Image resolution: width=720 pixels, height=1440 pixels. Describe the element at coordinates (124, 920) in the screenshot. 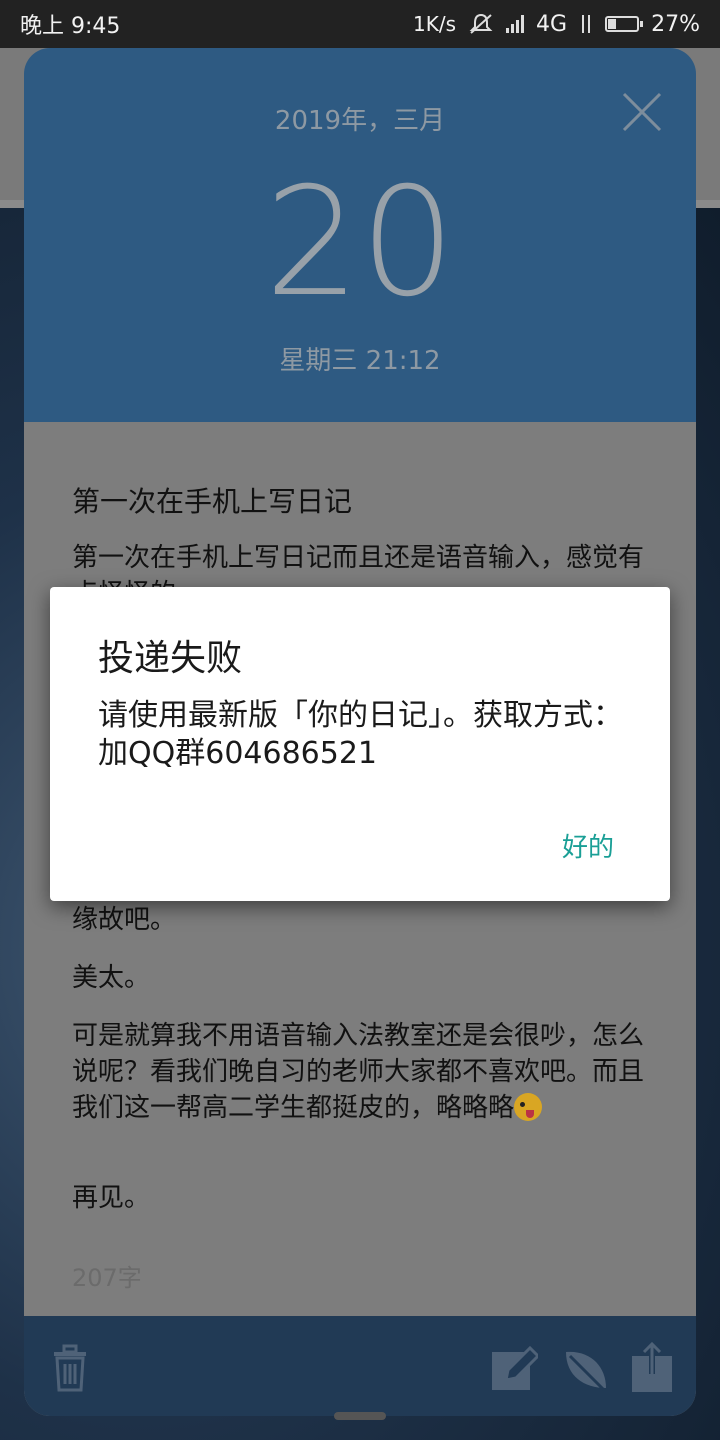

I see `diary-paragraph: 缘故吧。` at that location.